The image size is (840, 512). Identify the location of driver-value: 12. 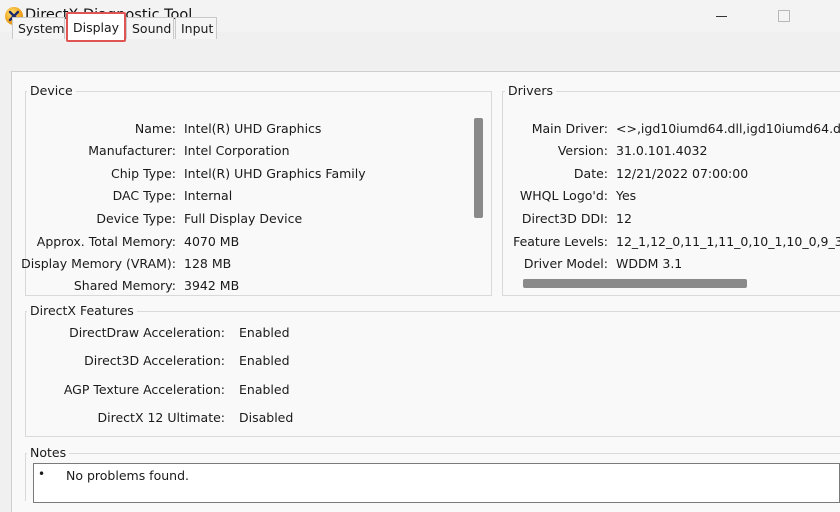
(624, 218).